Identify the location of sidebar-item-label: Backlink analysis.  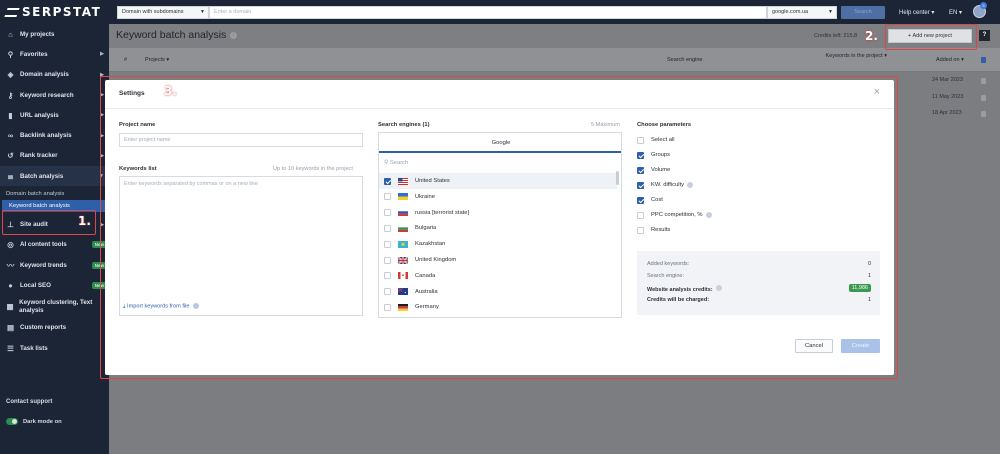
(46, 136).